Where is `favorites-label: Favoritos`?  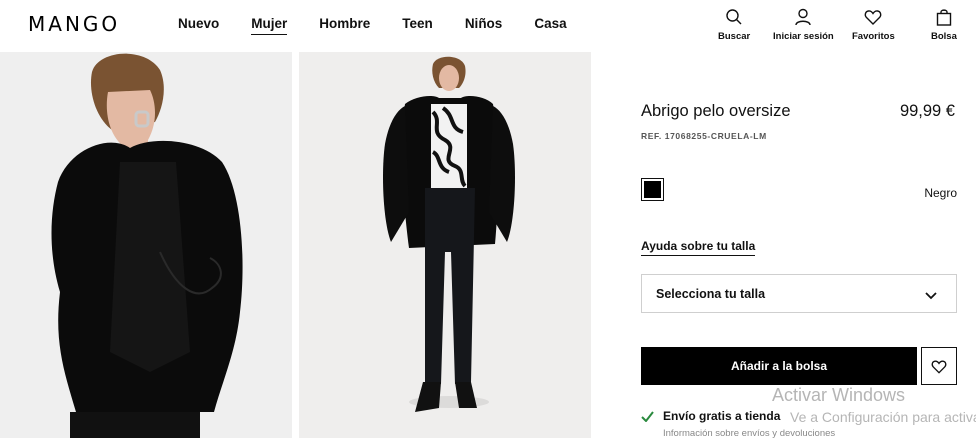 favorites-label: Favoritos is located at coordinates (873, 36).